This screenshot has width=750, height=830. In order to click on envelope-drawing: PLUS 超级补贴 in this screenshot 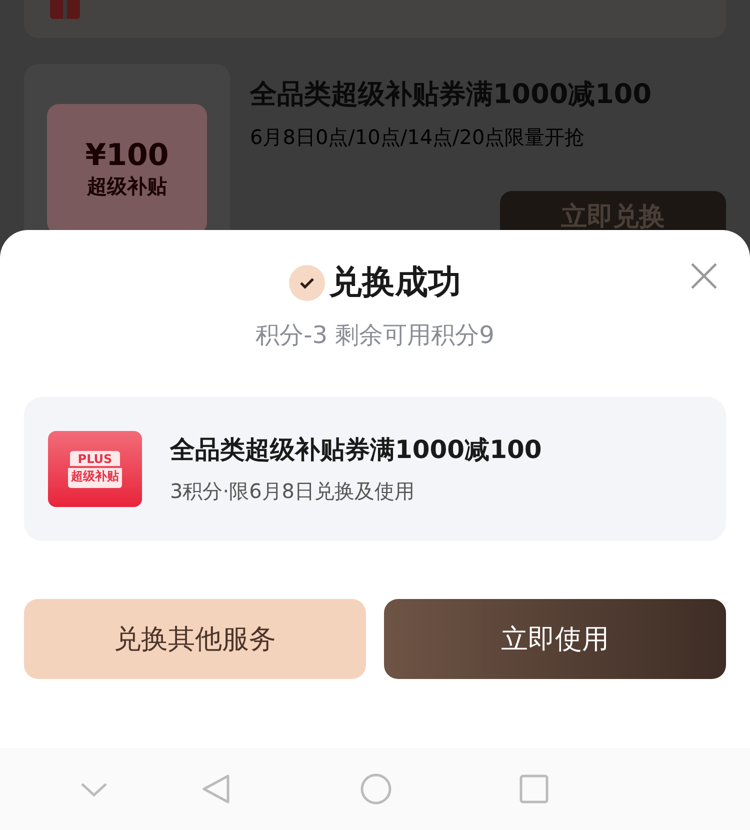, I will do `click(95, 469)`.